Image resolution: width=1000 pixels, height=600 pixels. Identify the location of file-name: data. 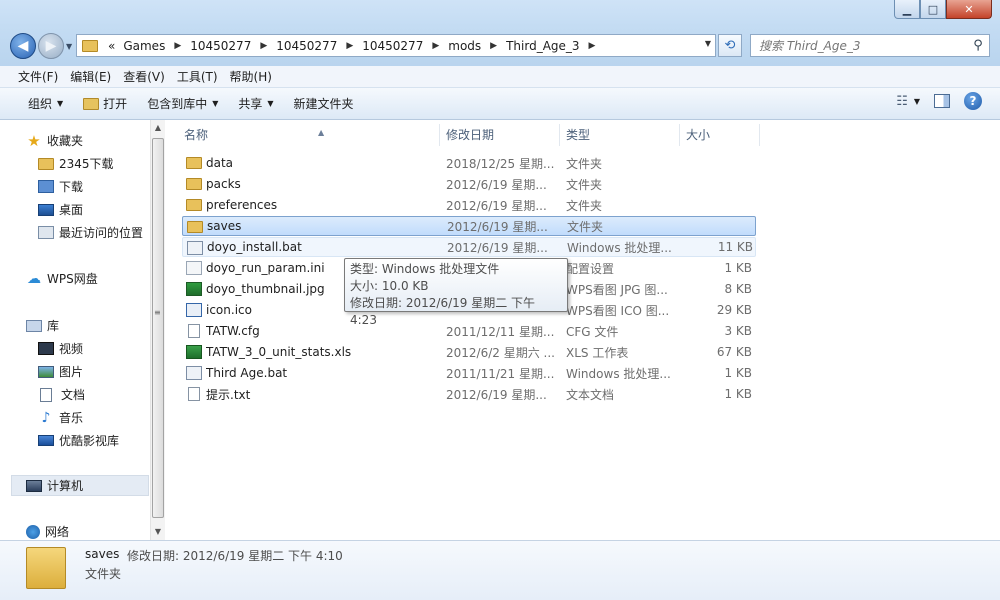
(220, 163).